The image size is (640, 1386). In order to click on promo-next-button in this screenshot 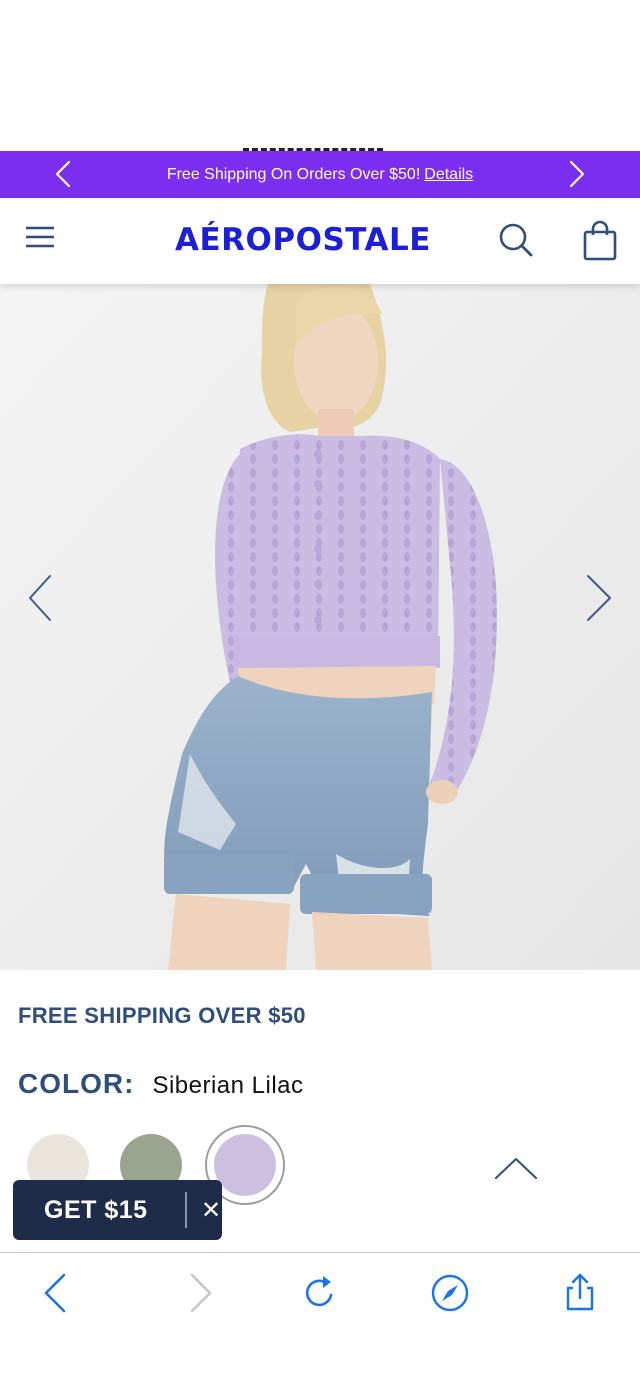, I will do `click(577, 174)`.